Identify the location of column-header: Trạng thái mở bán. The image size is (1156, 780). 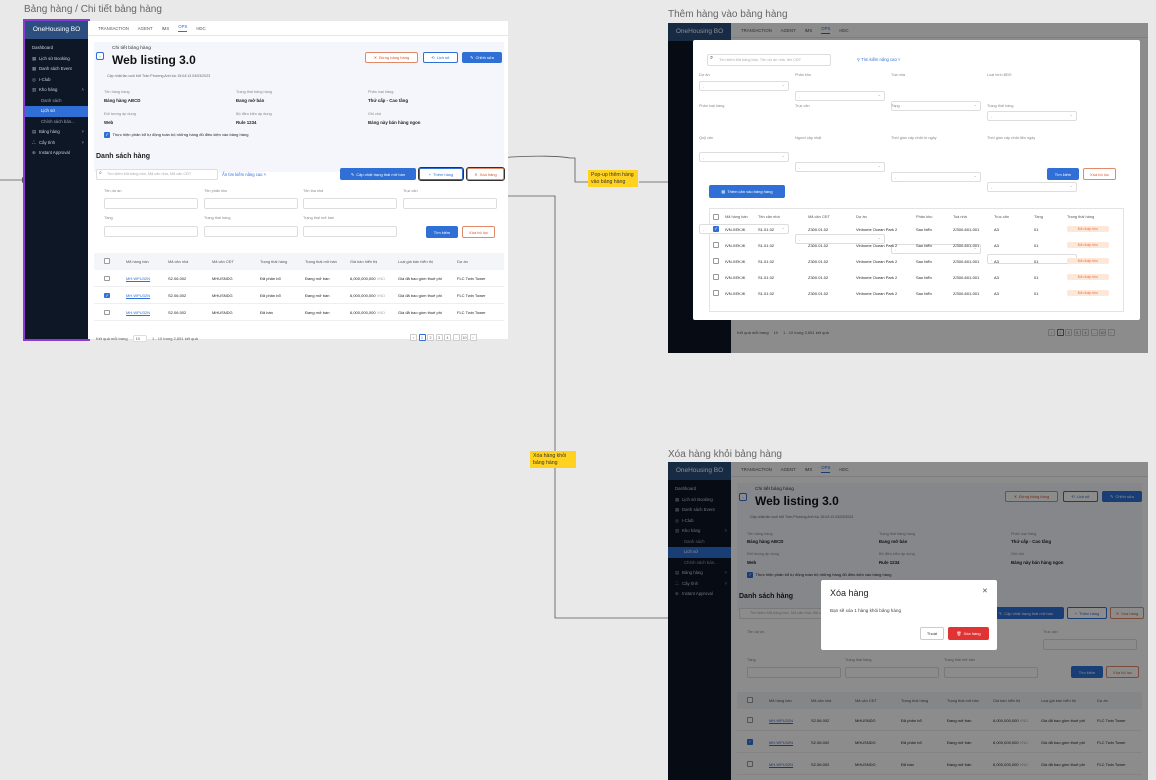
(321, 261).